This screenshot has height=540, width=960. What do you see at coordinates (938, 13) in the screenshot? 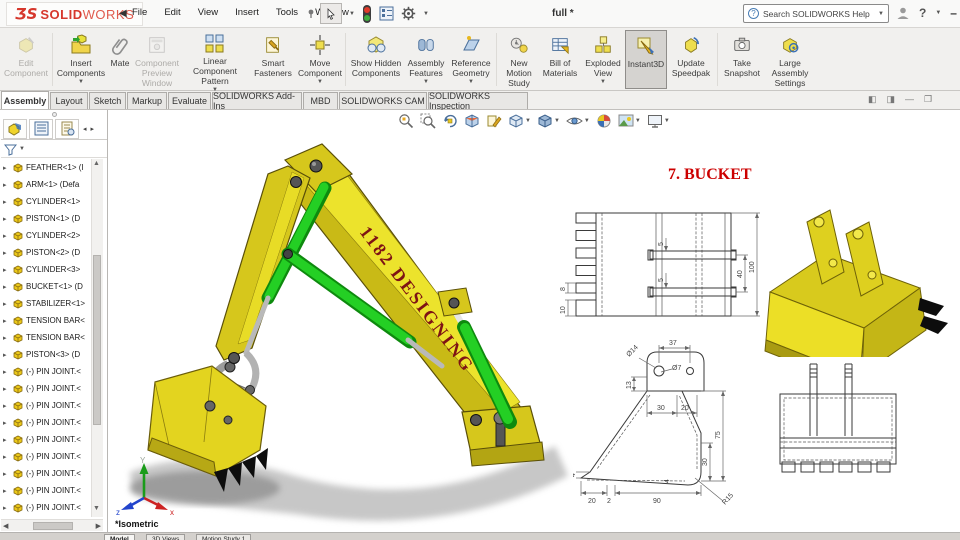
I see `help-caret-icon: ▼` at bounding box center [938, 13].